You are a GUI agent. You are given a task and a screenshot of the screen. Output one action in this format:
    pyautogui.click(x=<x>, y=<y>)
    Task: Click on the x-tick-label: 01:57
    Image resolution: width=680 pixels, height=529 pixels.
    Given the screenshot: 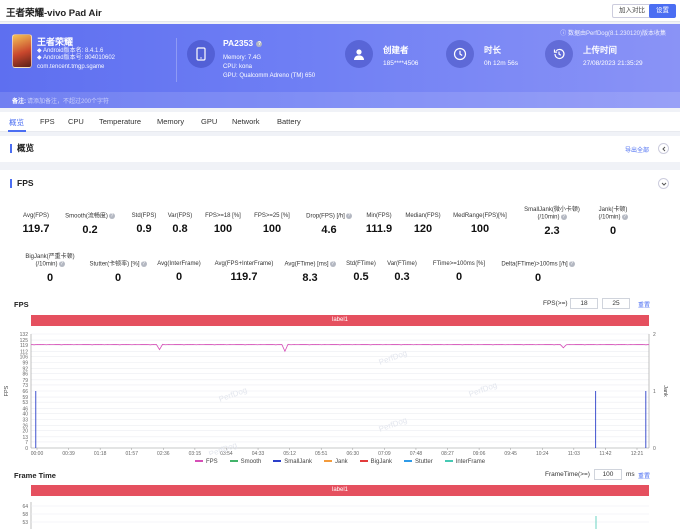 What is the action you would take?
    pyautogui.click(x=131, y=453)
    